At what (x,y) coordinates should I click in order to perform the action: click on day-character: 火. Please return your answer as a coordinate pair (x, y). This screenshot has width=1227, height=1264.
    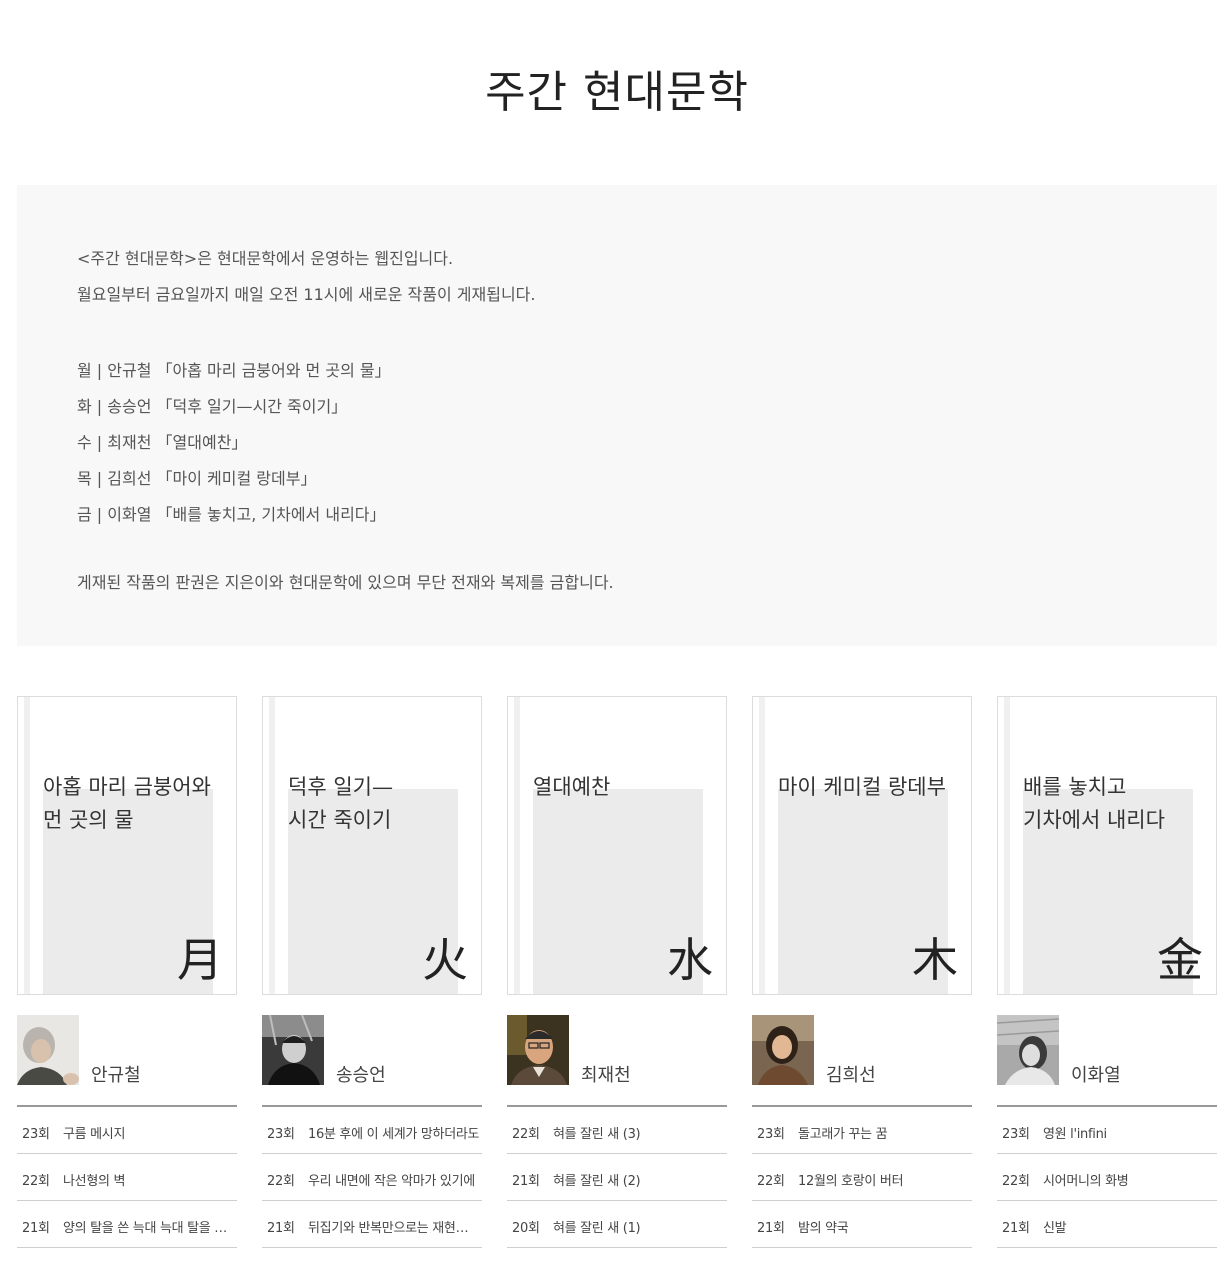
    Looking at the image, I should click on (445, 960).